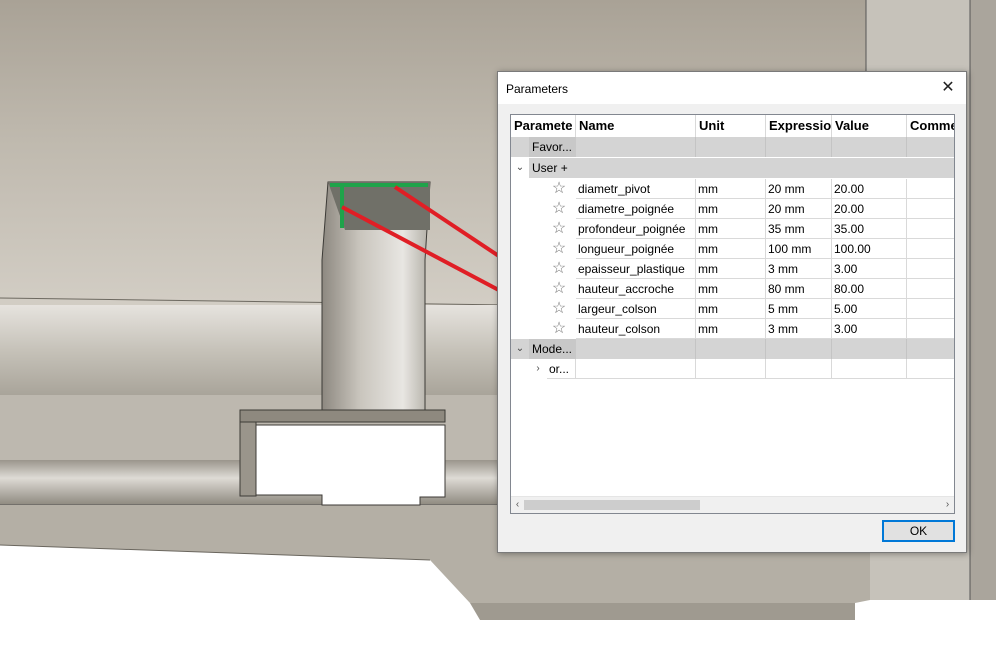 Image resolution: width=996 pixels, height=663 pixels. Describe the element at coordinates (869, 229) in the screenshot. I see `parameter-value: 35.00` at that location.